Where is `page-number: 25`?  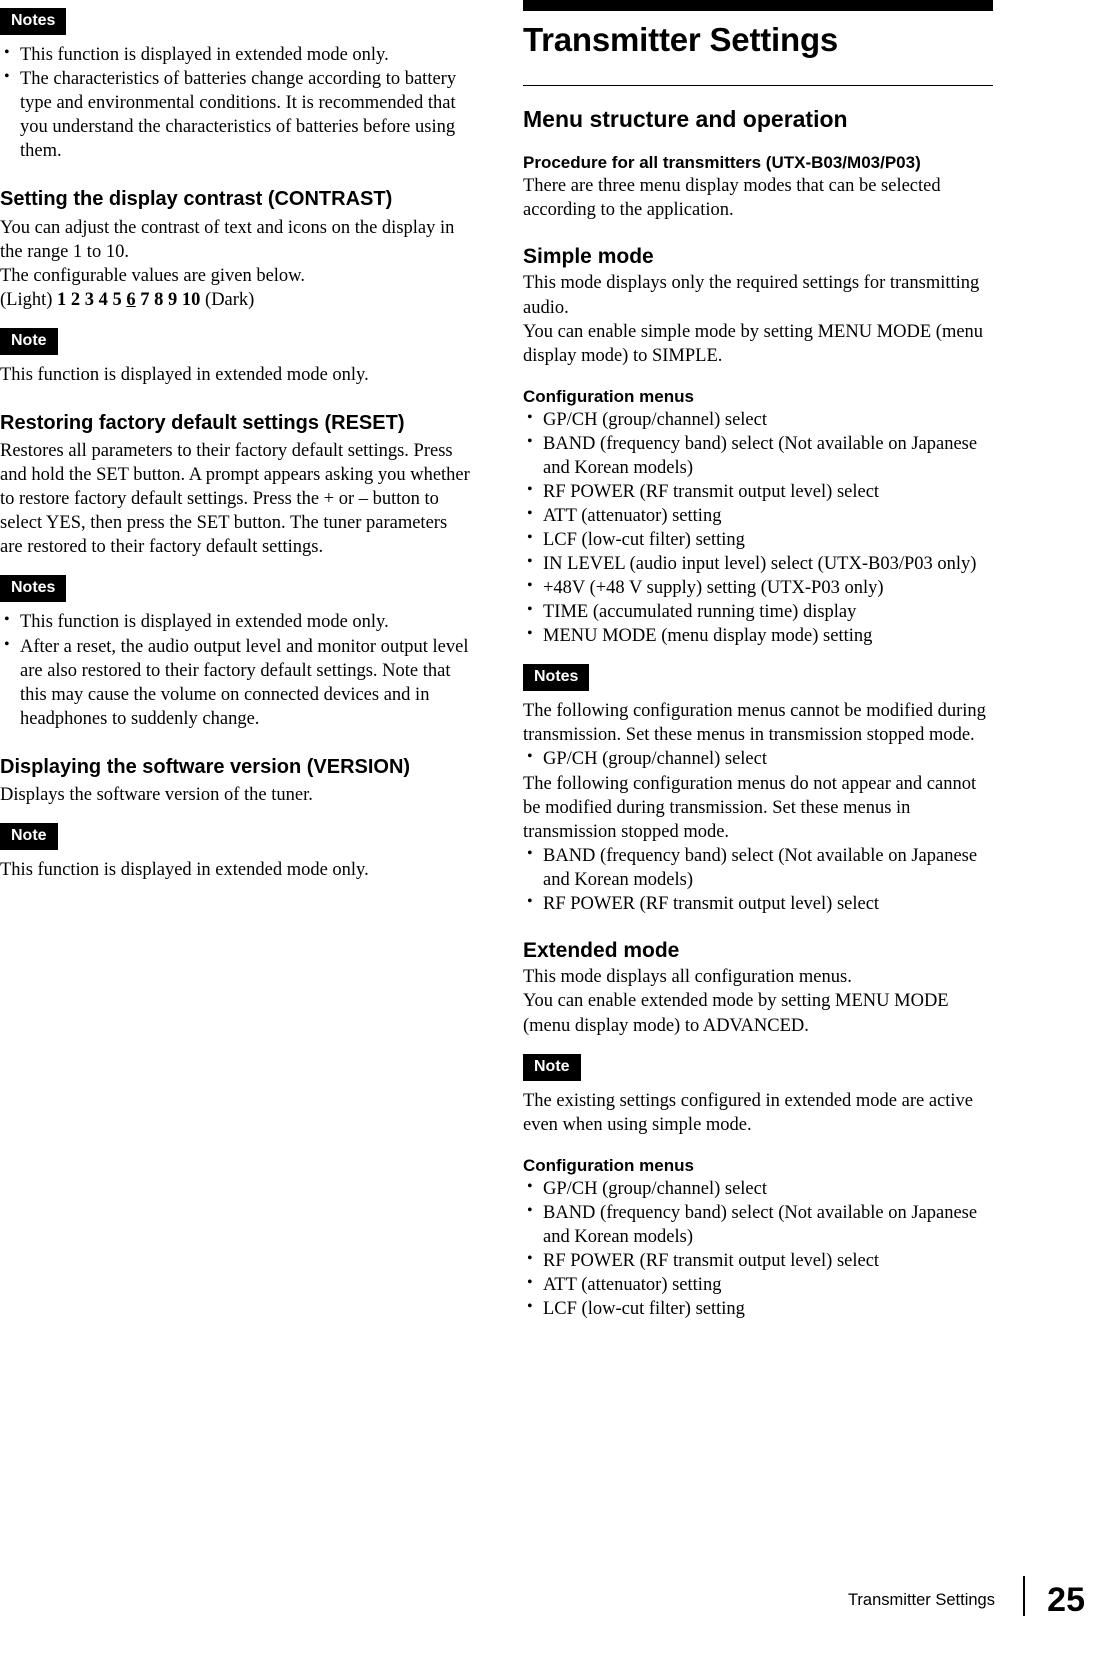 page-number: 25 is located at coordinates (1066, 1600).